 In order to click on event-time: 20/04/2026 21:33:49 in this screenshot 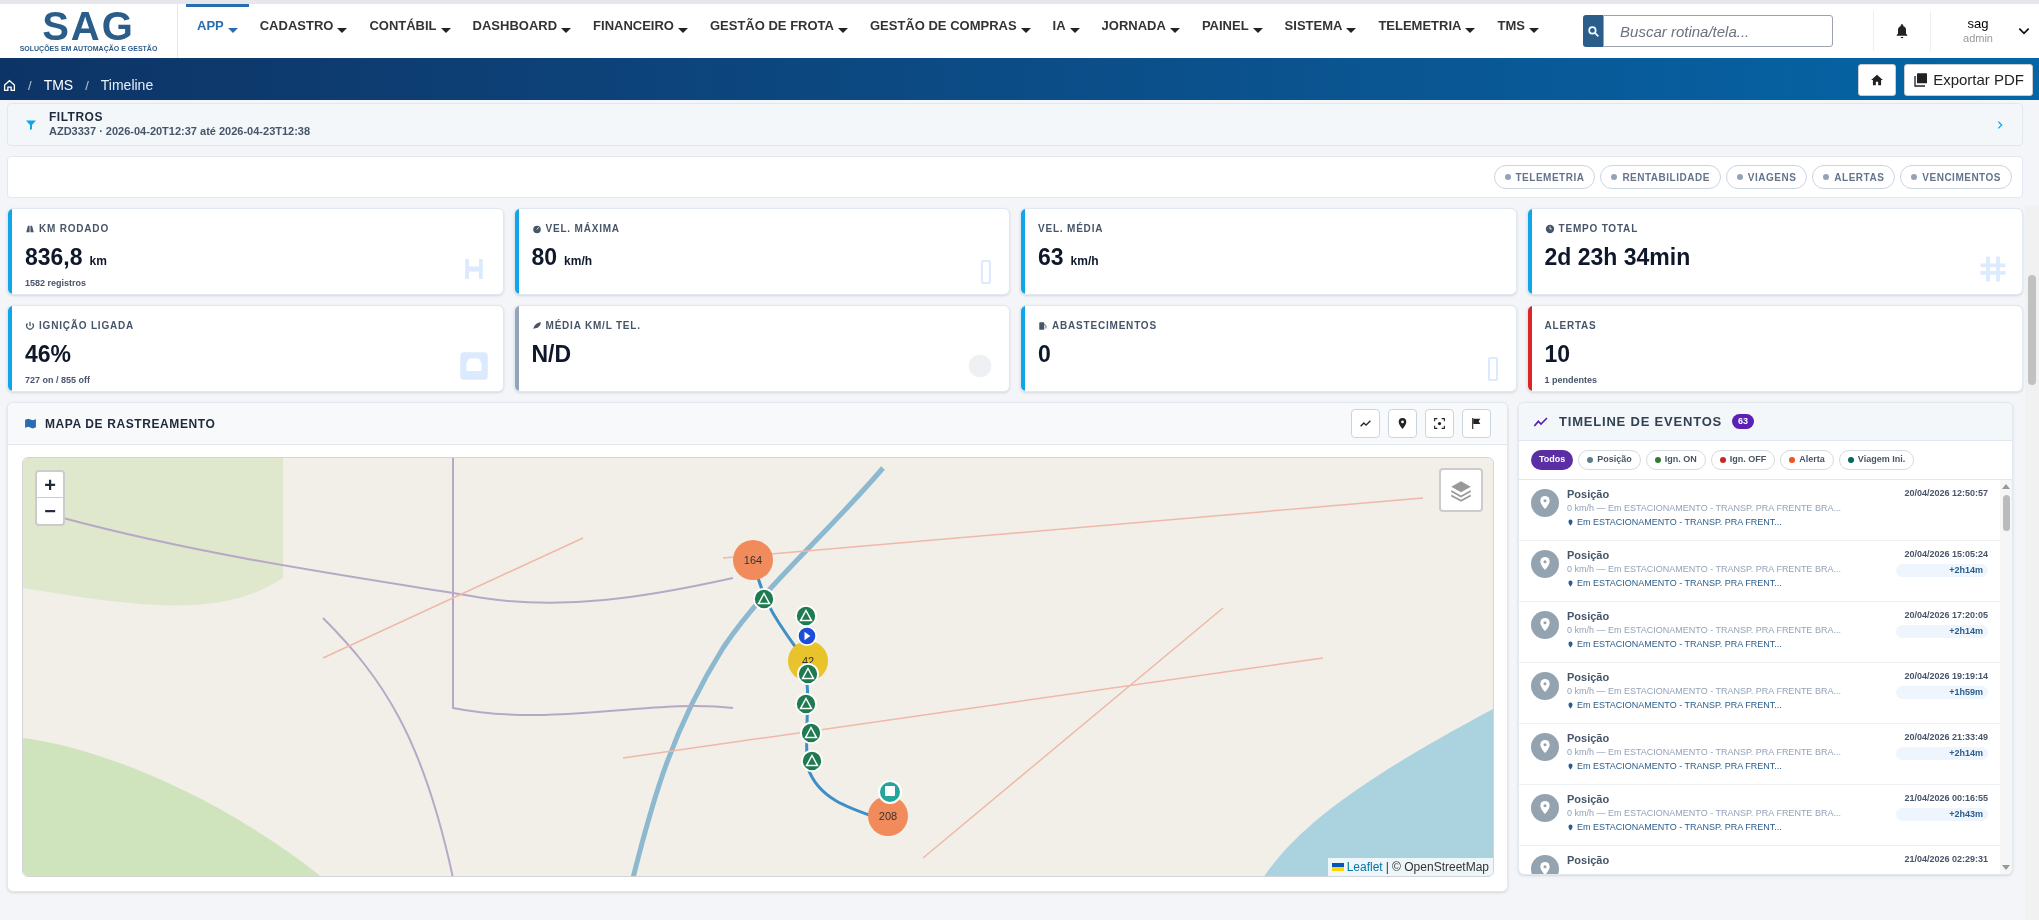, I will do `click(1946, 737)`.